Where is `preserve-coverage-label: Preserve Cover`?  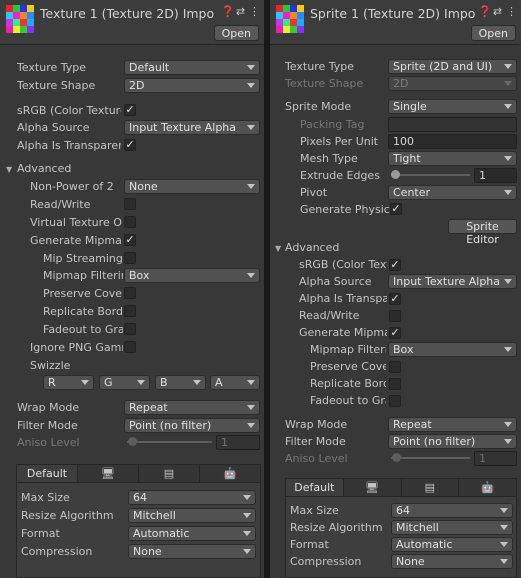 preserve-coverage-label: Preserve Cover is located at coordinates (348, 366).